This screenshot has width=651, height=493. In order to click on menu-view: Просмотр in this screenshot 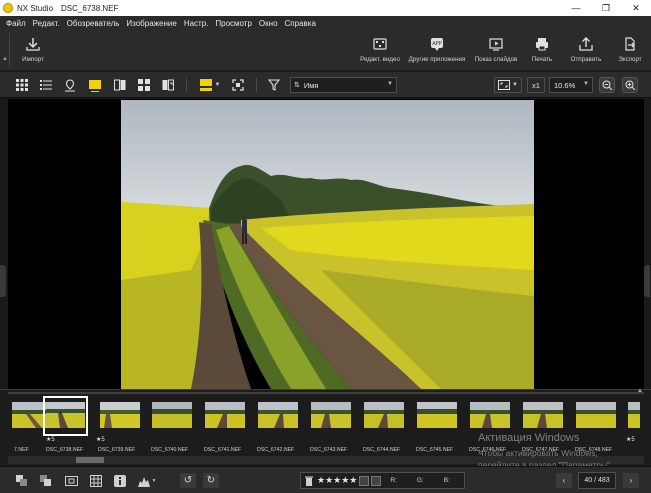, I will do `click(233, 23)`.